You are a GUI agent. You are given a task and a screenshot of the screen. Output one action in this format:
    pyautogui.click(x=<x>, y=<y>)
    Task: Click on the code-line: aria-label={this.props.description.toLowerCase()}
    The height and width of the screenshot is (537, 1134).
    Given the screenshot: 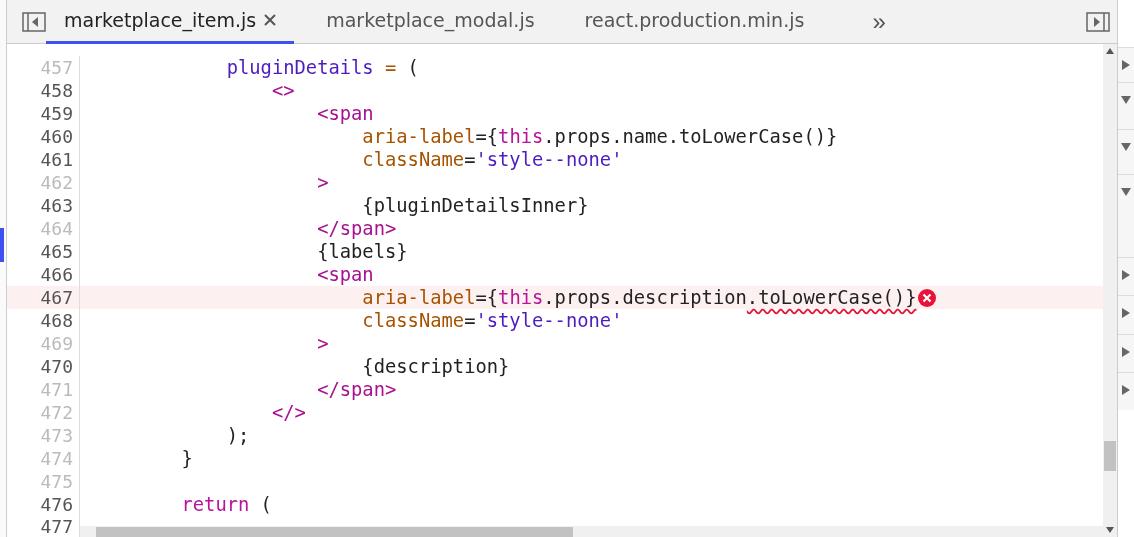 What is the action you would take?
    pyautogui.click(x=639, y=297)
    